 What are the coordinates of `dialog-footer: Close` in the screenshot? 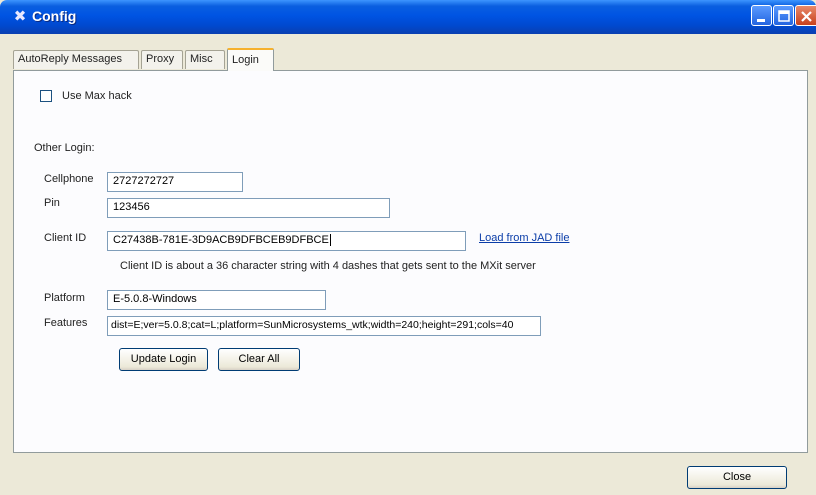 It's located at (408, 474).